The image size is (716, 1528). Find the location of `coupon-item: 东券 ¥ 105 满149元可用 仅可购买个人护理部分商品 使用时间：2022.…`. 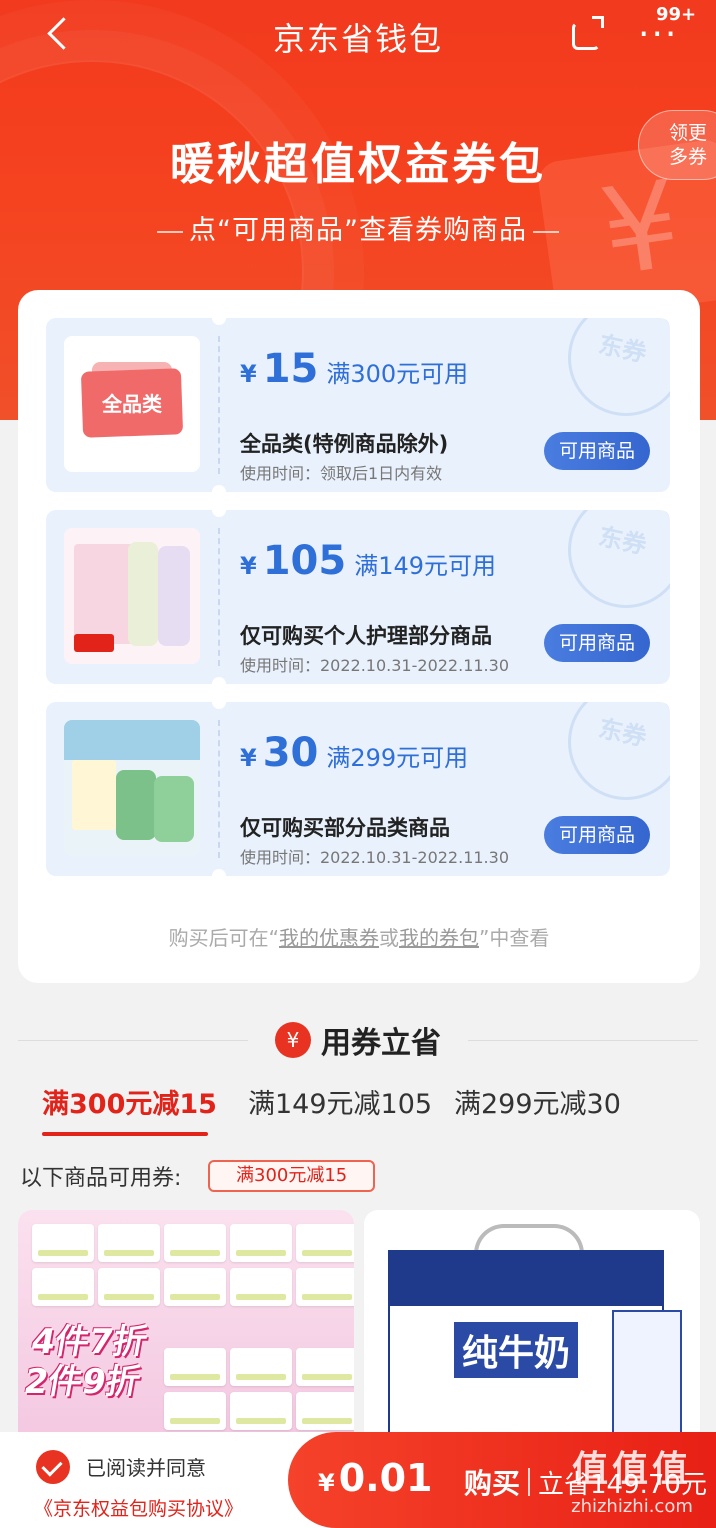

coupon-item: 东券 ¥ 105 满149元可用 仅可购买个人护理部分商品 使用时间：2022.… is located at coordinates (358, 597).